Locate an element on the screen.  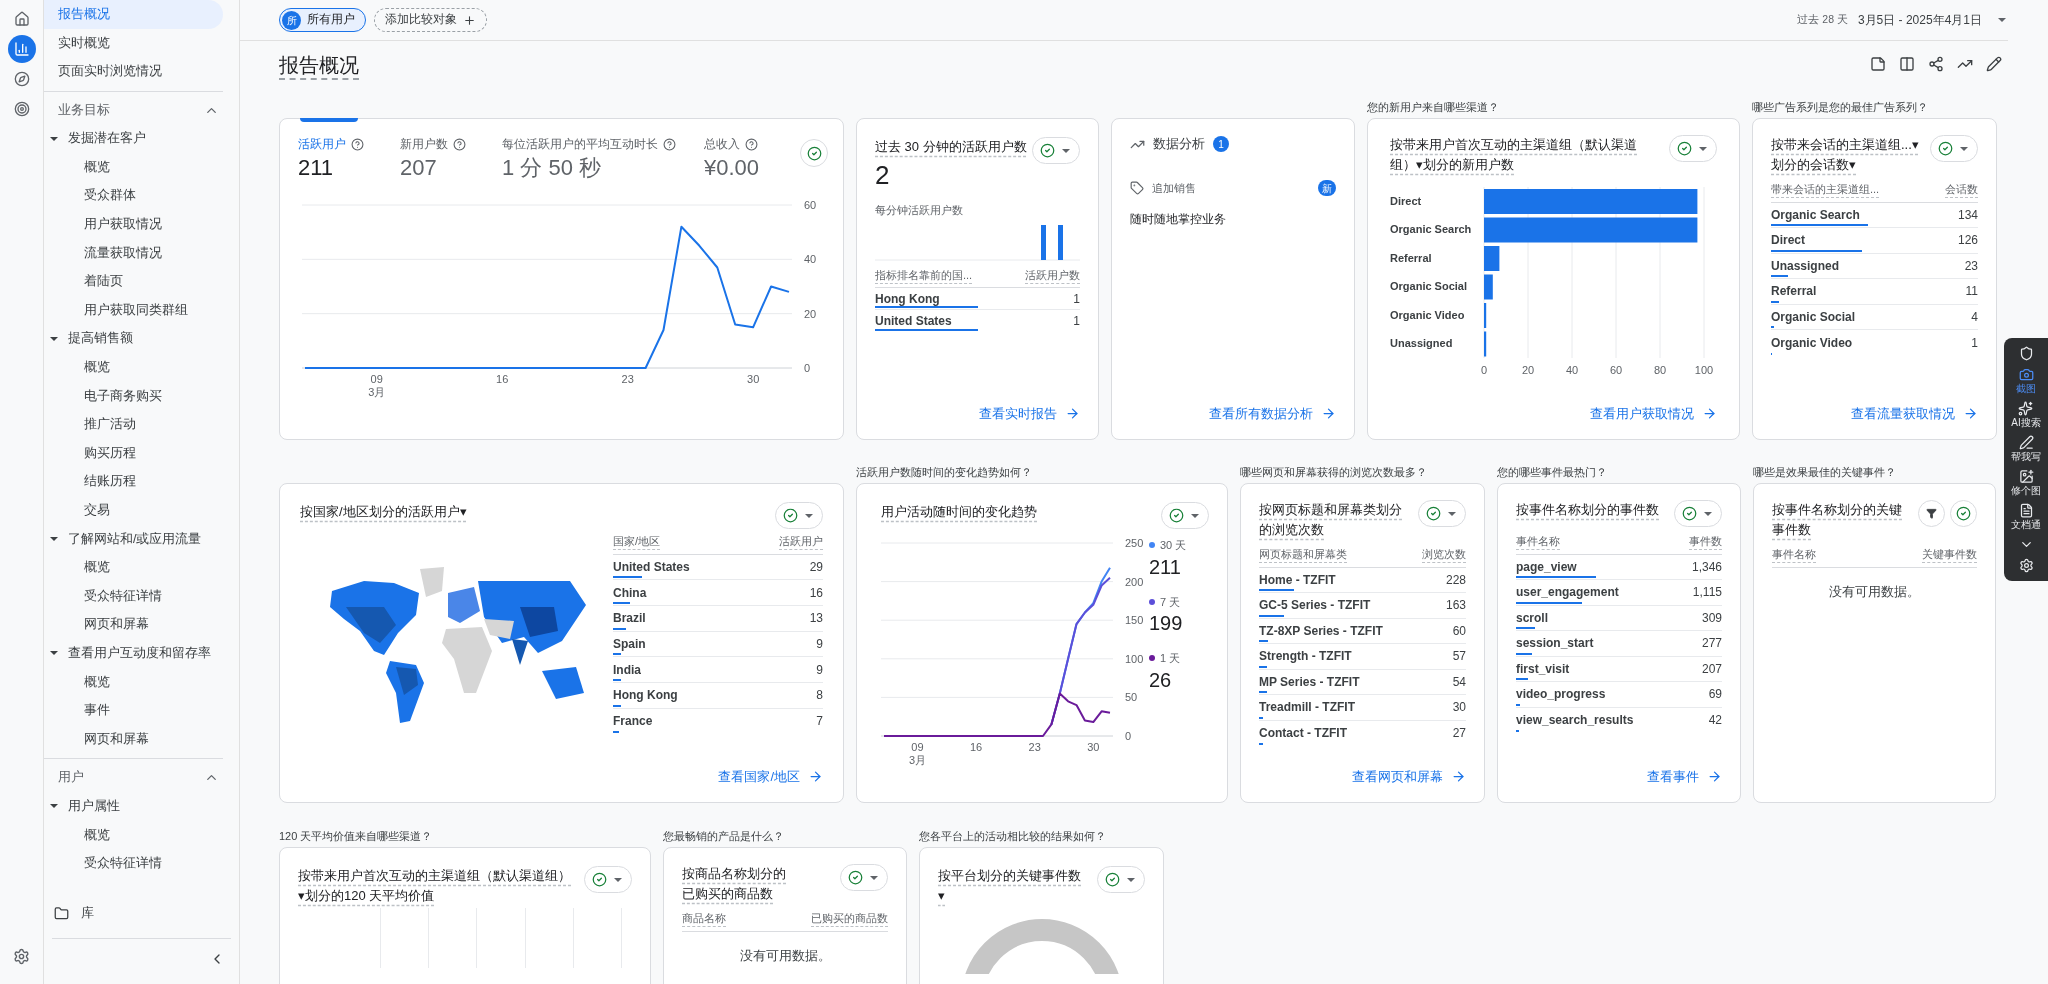
card-question: 您的哪些事件最热门？ is located at coordinates (1552, 473).